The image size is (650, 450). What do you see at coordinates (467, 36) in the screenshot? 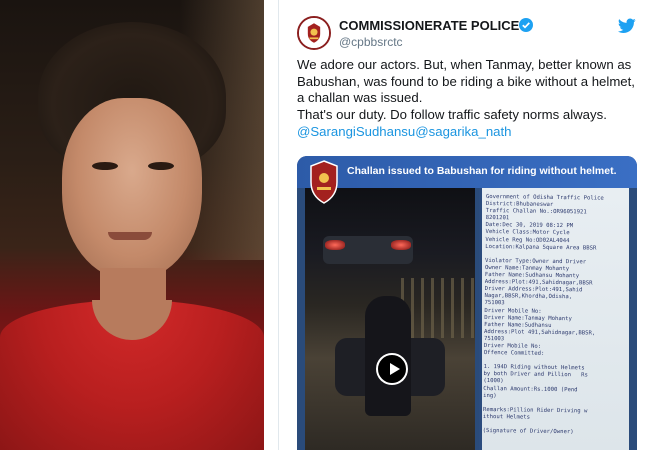
I see `tweet-header: COMMISSIONERATE POLICE @cpbbsrctc` at bounding box center [467, 36].